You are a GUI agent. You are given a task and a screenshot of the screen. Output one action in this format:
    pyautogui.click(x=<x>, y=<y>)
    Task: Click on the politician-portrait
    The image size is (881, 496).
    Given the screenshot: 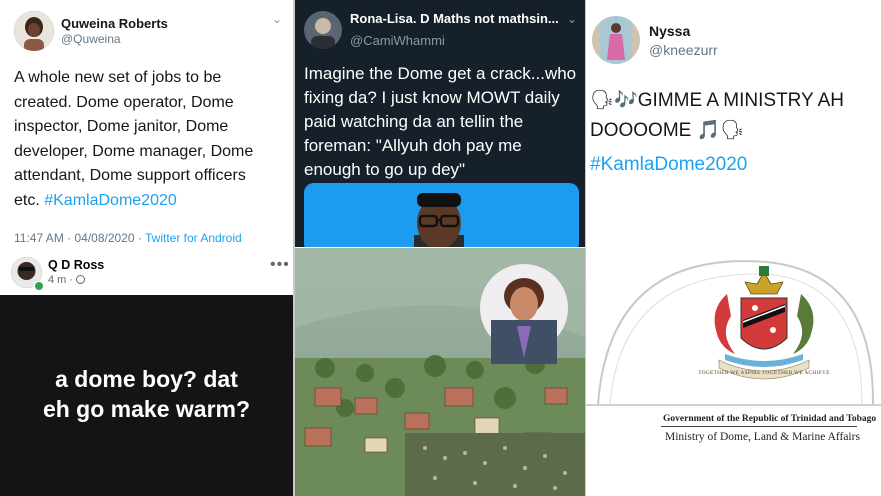 What is the action you would take?
    pyautogui.click(x=524, y=314)
    